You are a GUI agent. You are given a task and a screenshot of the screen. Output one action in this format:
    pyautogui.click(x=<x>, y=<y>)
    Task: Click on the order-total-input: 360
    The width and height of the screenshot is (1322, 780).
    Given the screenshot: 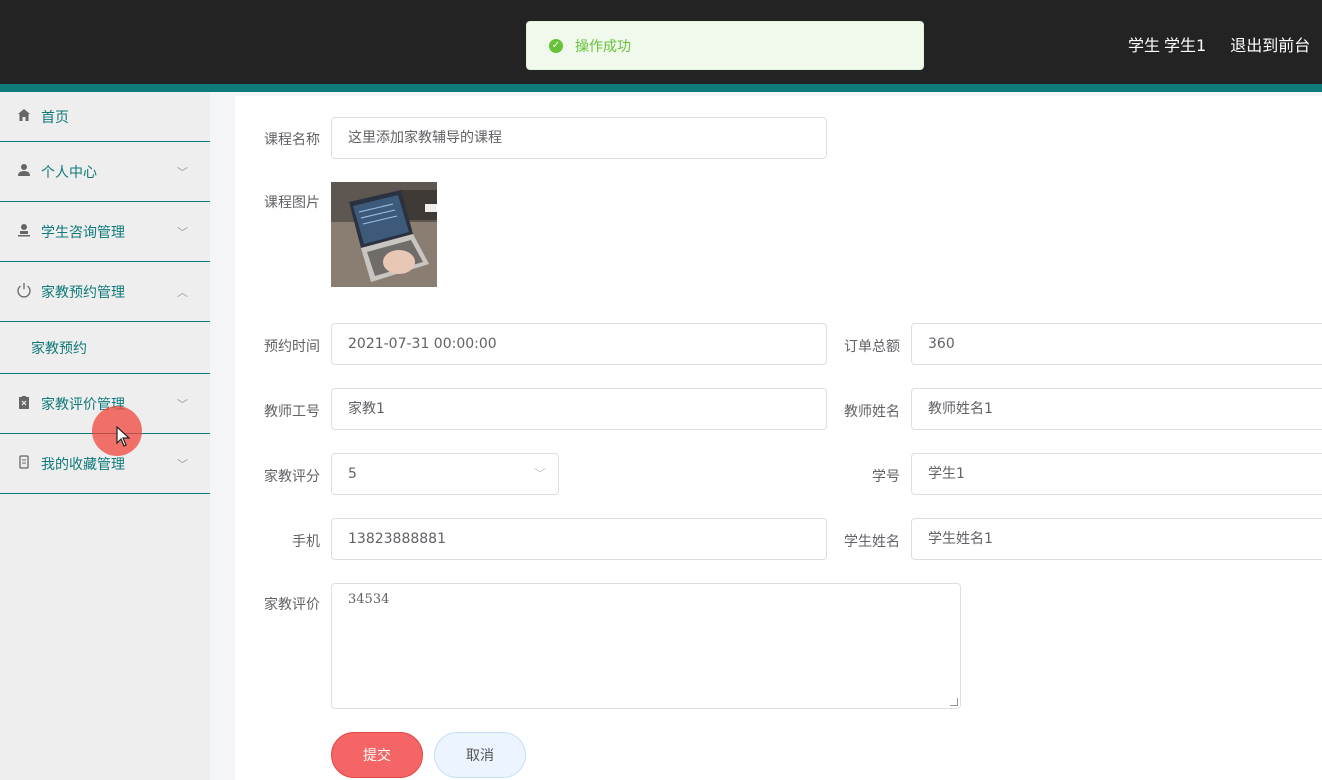 What is the action you would take?
    pyautogui.click(x=1116, y=344)
    